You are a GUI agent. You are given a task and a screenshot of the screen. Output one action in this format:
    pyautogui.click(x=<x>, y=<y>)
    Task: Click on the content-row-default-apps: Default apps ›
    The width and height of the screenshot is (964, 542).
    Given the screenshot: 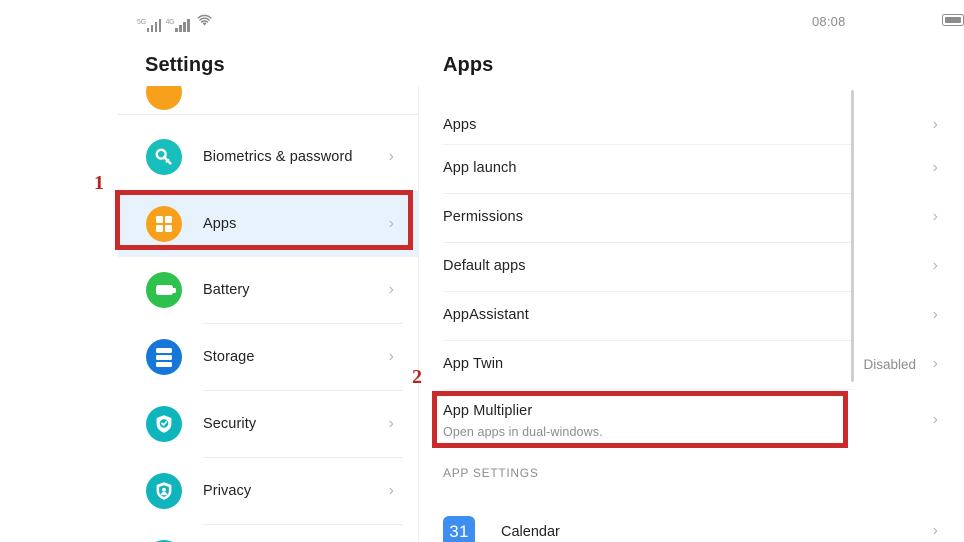 What is the action you would take?
    pyautogui.click(x=691, y=267)
    